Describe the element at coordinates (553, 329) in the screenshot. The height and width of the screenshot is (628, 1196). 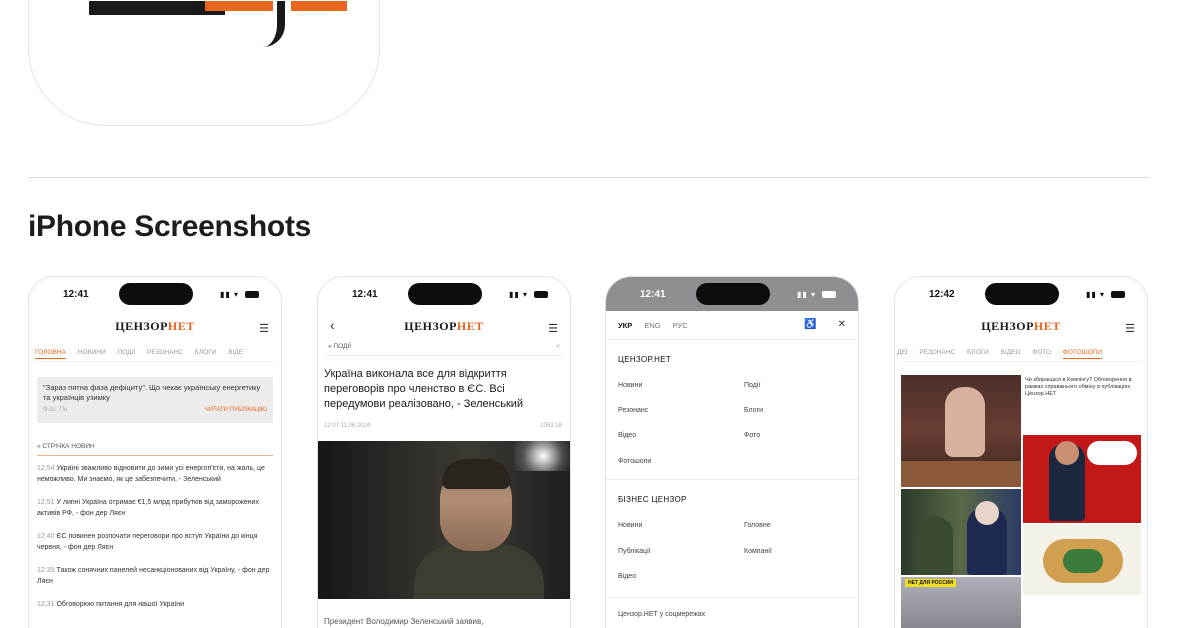
I see `menu-icon: ☰` at that location.